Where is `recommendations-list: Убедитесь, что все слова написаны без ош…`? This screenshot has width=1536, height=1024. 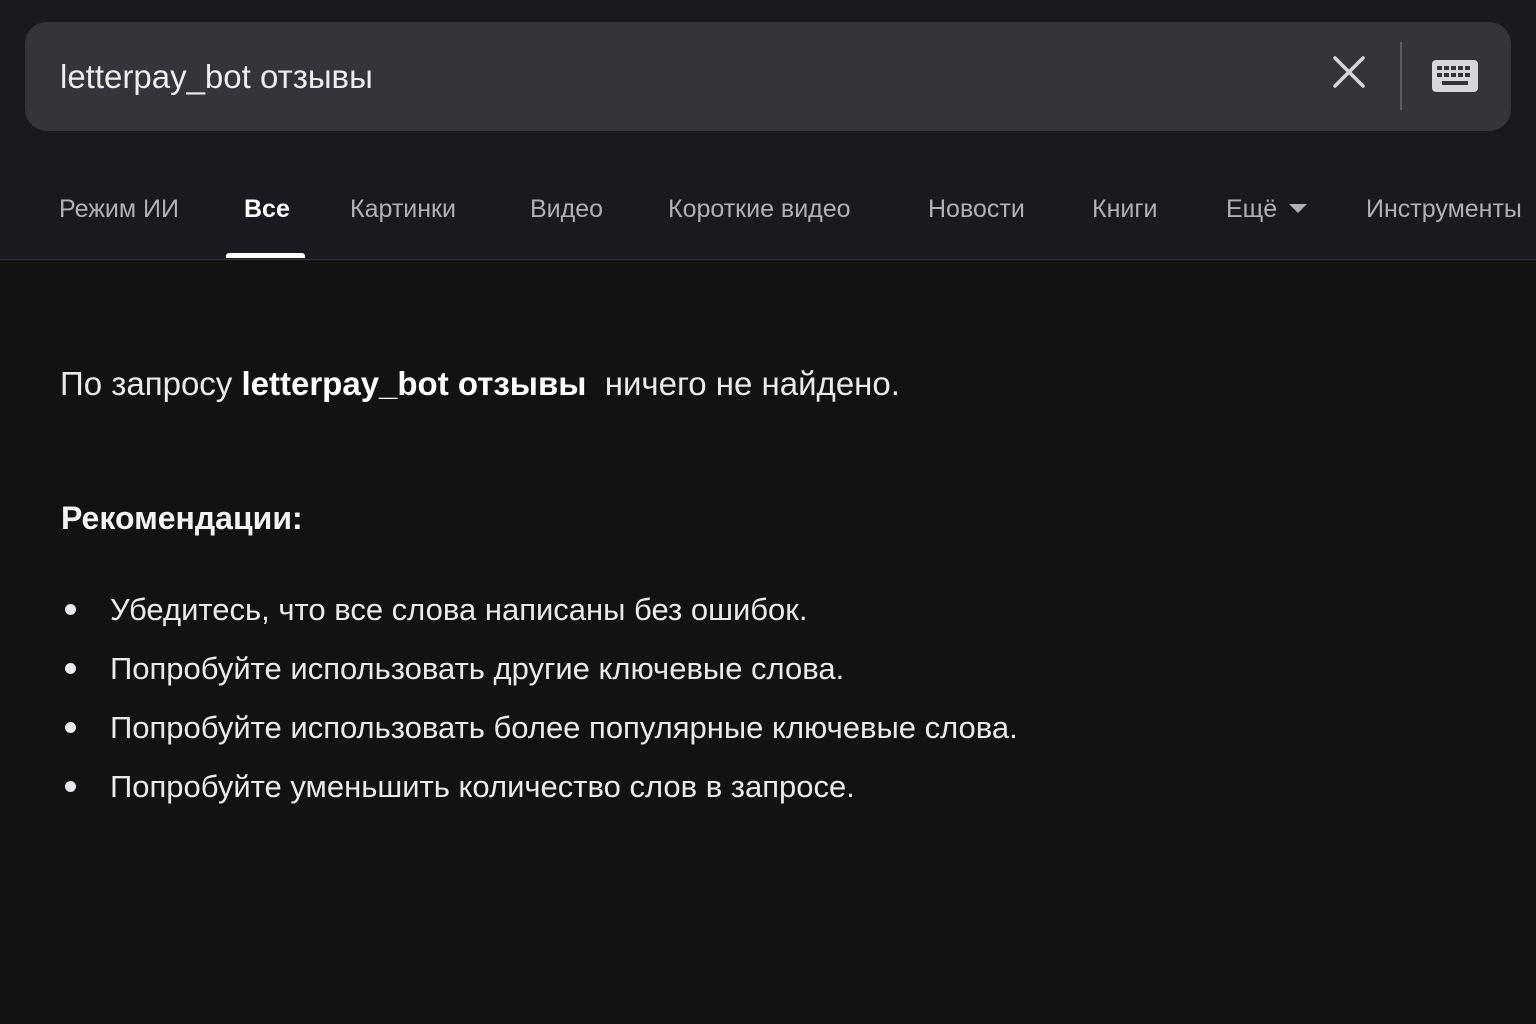 recommendations-list: Убедитесь, что все слова написаны без ош… is located at coordinates (539, 698).